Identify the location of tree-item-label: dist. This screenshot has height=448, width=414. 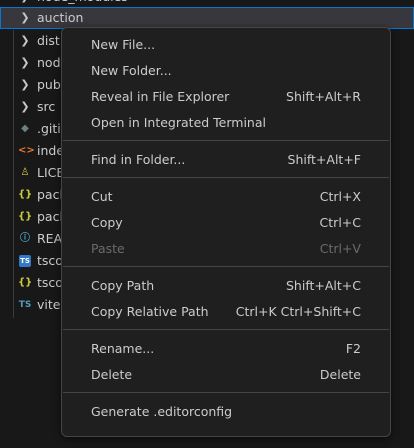
(48, 40).